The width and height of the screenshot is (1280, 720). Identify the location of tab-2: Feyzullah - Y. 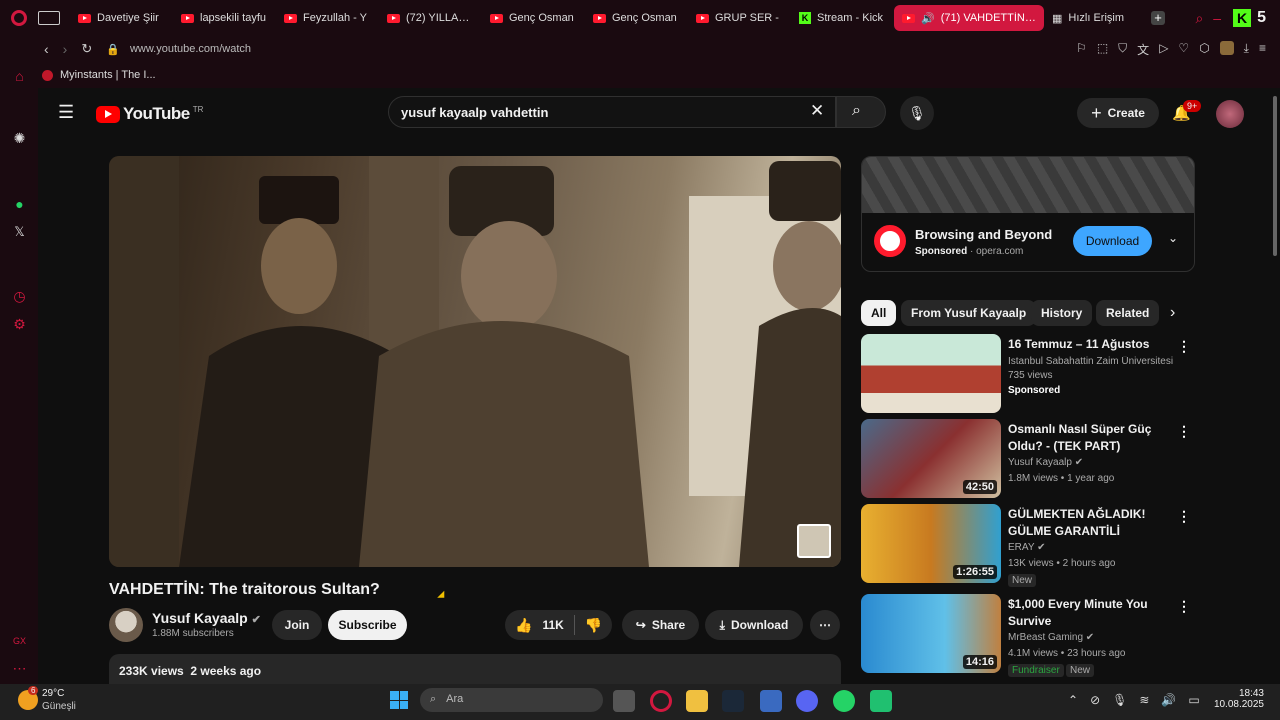
(327, 18).